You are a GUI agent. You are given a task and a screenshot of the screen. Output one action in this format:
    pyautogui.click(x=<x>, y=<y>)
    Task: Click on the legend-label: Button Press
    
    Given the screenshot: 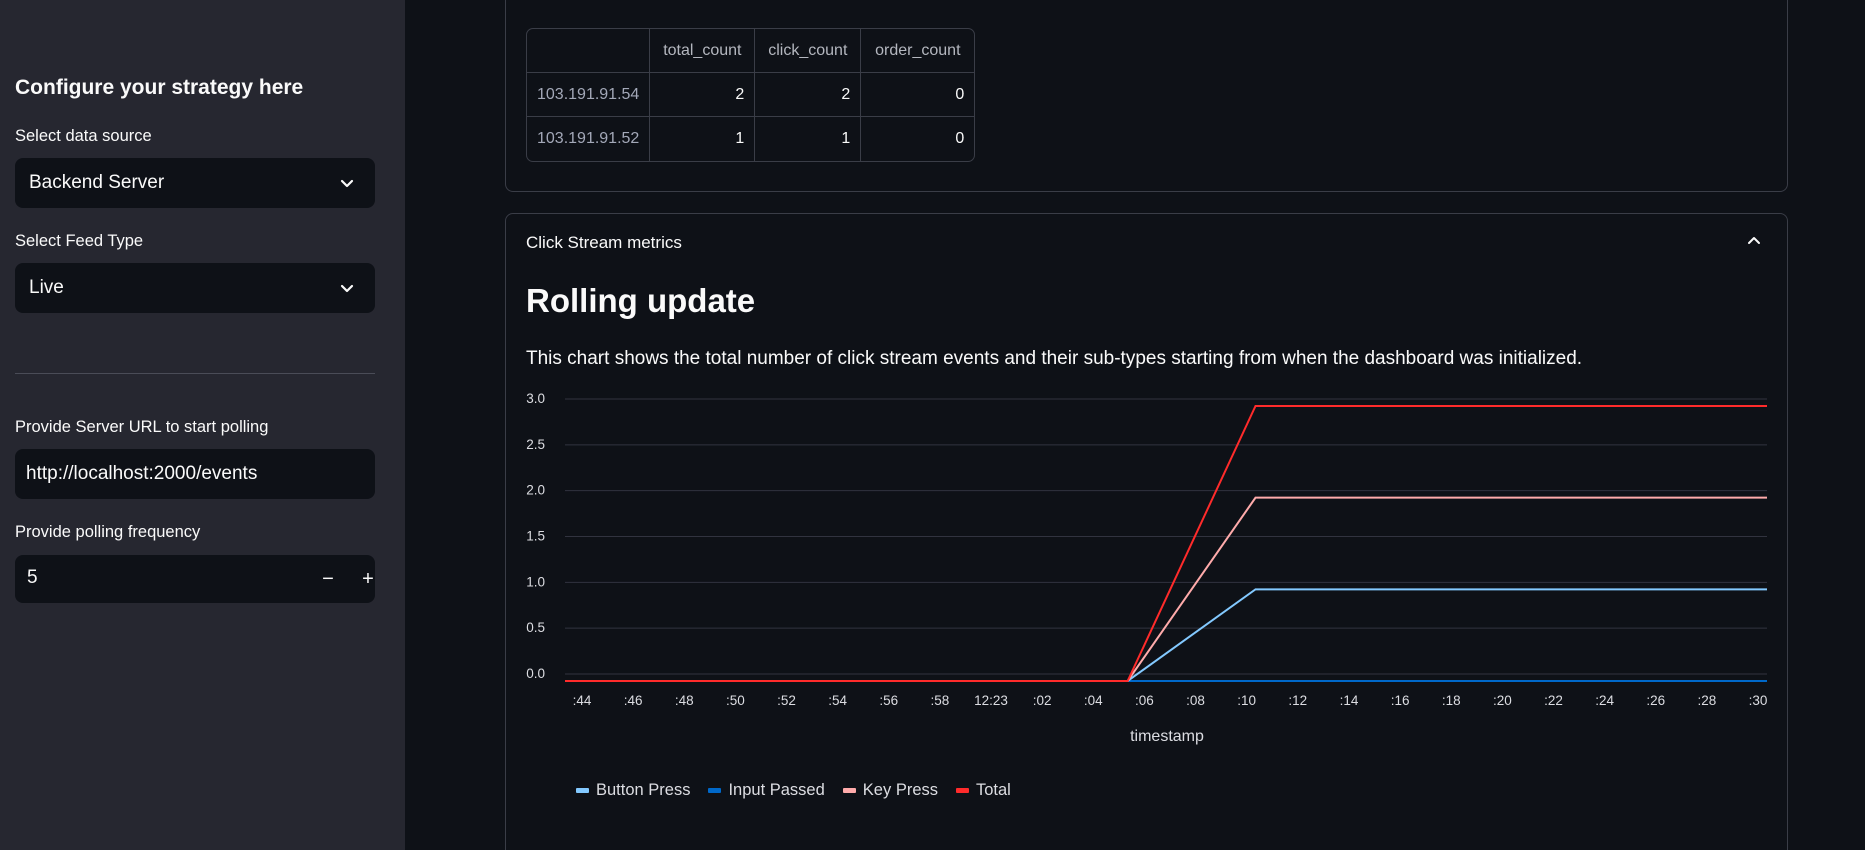 What is the action you would take?
    pyautogui.click(x=643, y=790)
    